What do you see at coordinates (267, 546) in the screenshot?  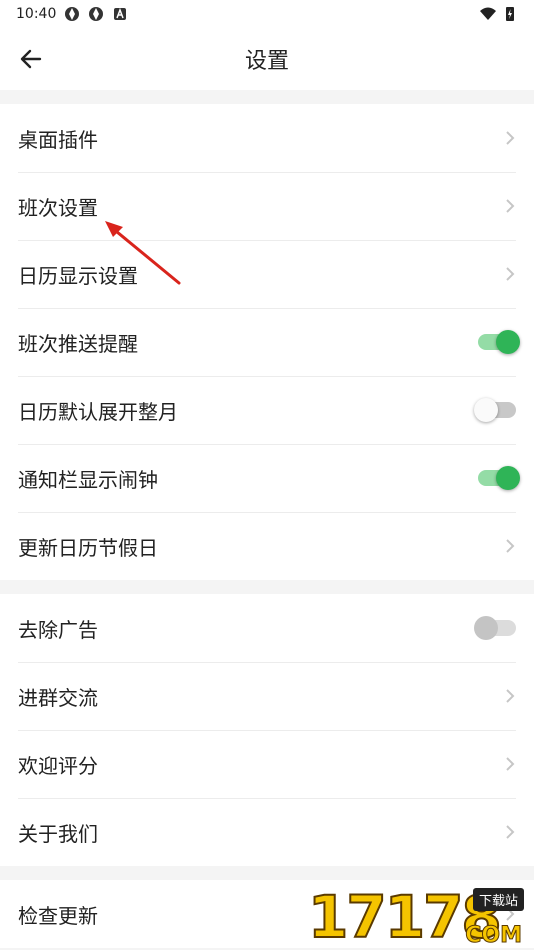 I see `setting-update-holidays: 更新日历节假日` at bounding box center [267, 546].